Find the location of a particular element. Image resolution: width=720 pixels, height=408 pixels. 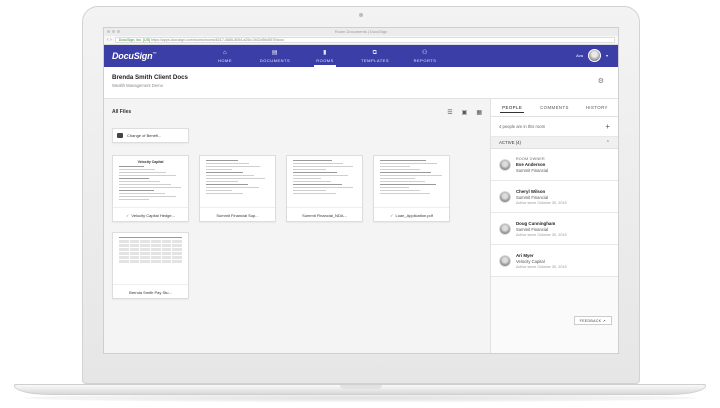

window-controls is located at coordinates (113, 31).